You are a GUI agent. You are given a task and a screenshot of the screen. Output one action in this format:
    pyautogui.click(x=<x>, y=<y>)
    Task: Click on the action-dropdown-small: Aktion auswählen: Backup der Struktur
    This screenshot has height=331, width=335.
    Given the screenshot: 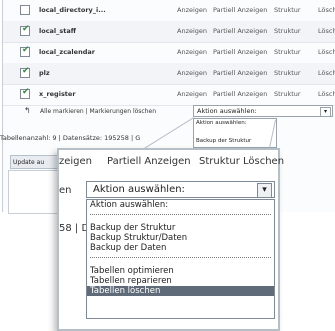 What is the action you would take?
    pyautogui.click(x=235, y=133)
    